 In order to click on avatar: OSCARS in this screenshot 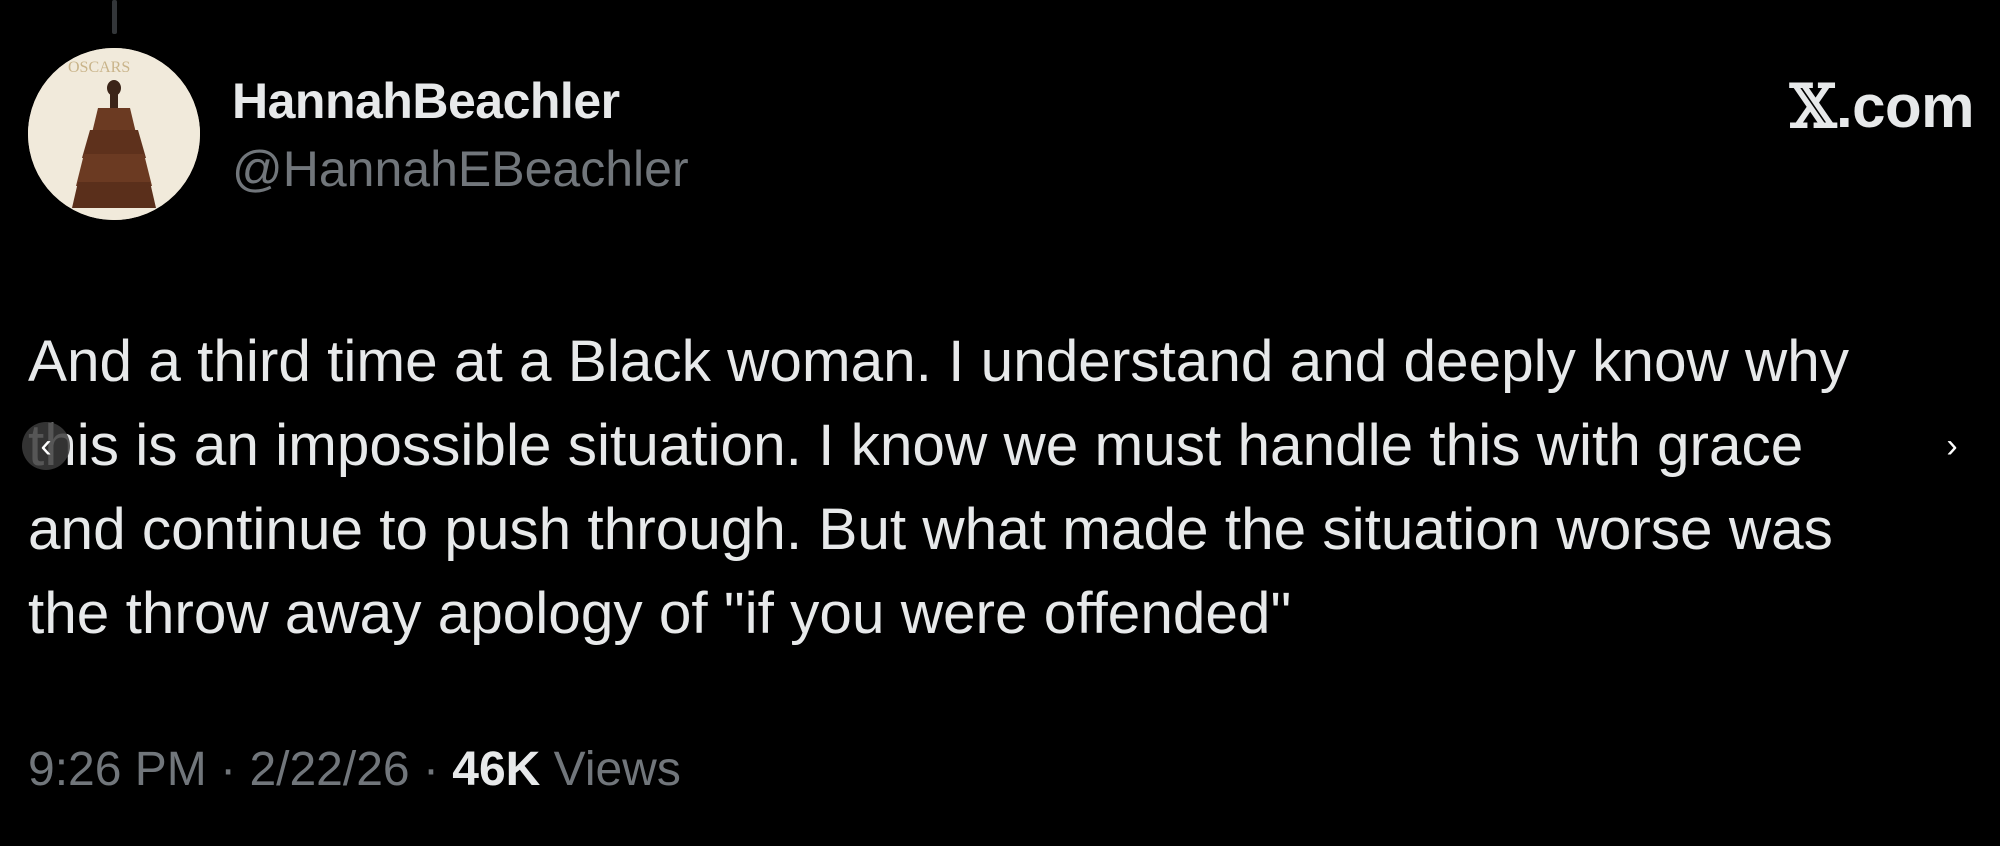, I will do `click(114, 134)`.